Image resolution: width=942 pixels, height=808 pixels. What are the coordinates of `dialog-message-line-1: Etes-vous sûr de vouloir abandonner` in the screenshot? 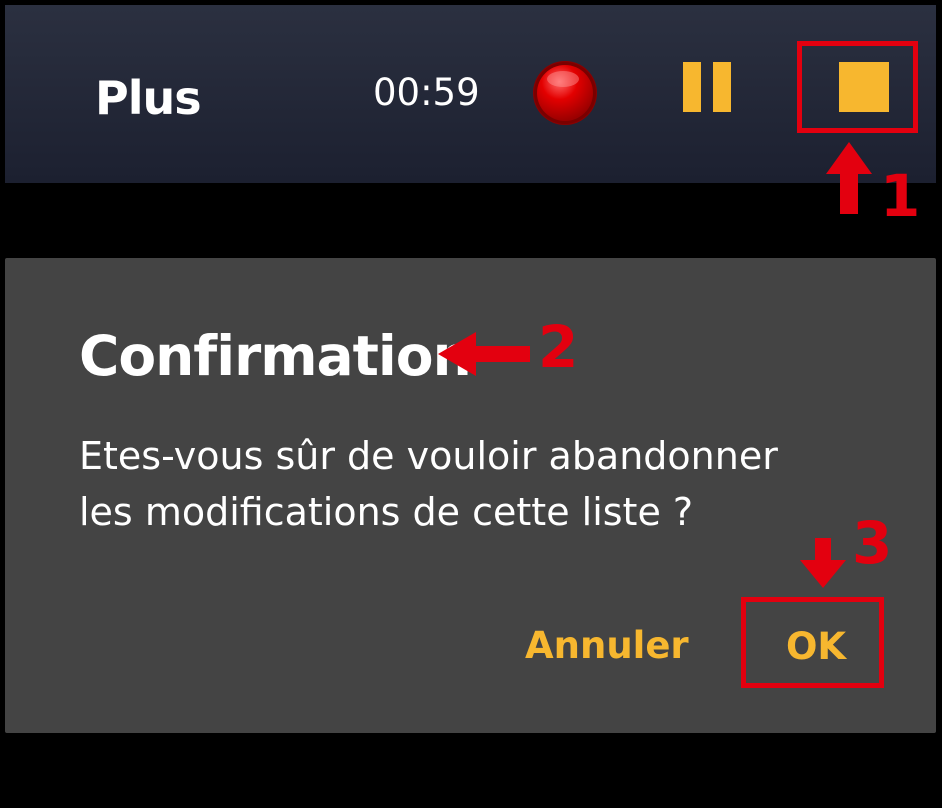 It's located at (428, 456).